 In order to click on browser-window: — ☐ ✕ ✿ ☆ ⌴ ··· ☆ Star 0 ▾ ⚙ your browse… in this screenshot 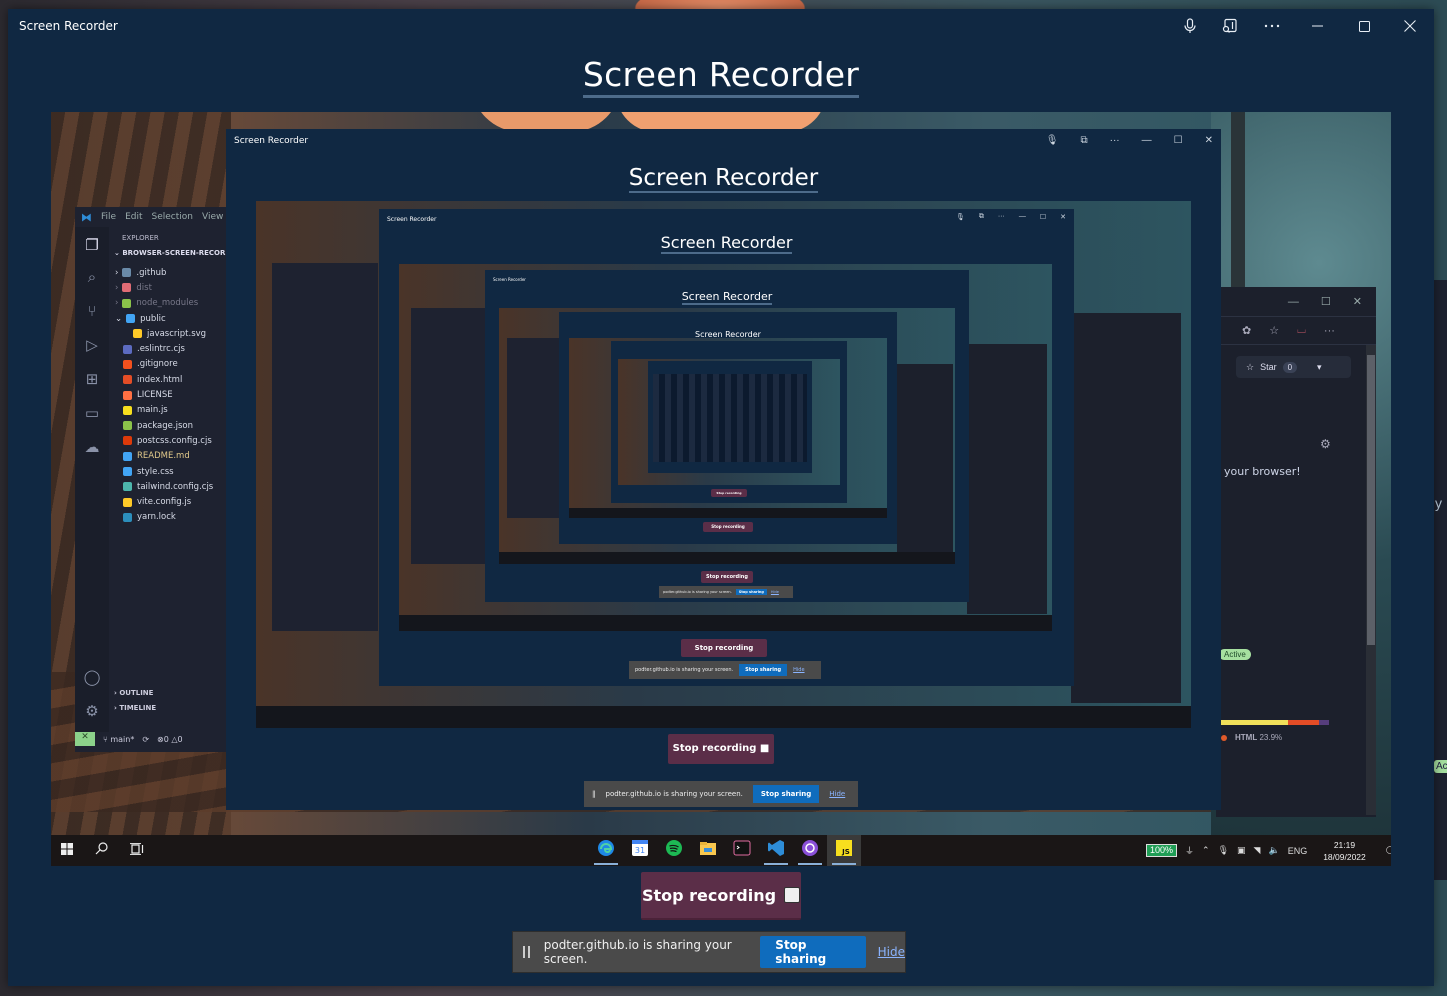, I will do `click(1296, 552)`.